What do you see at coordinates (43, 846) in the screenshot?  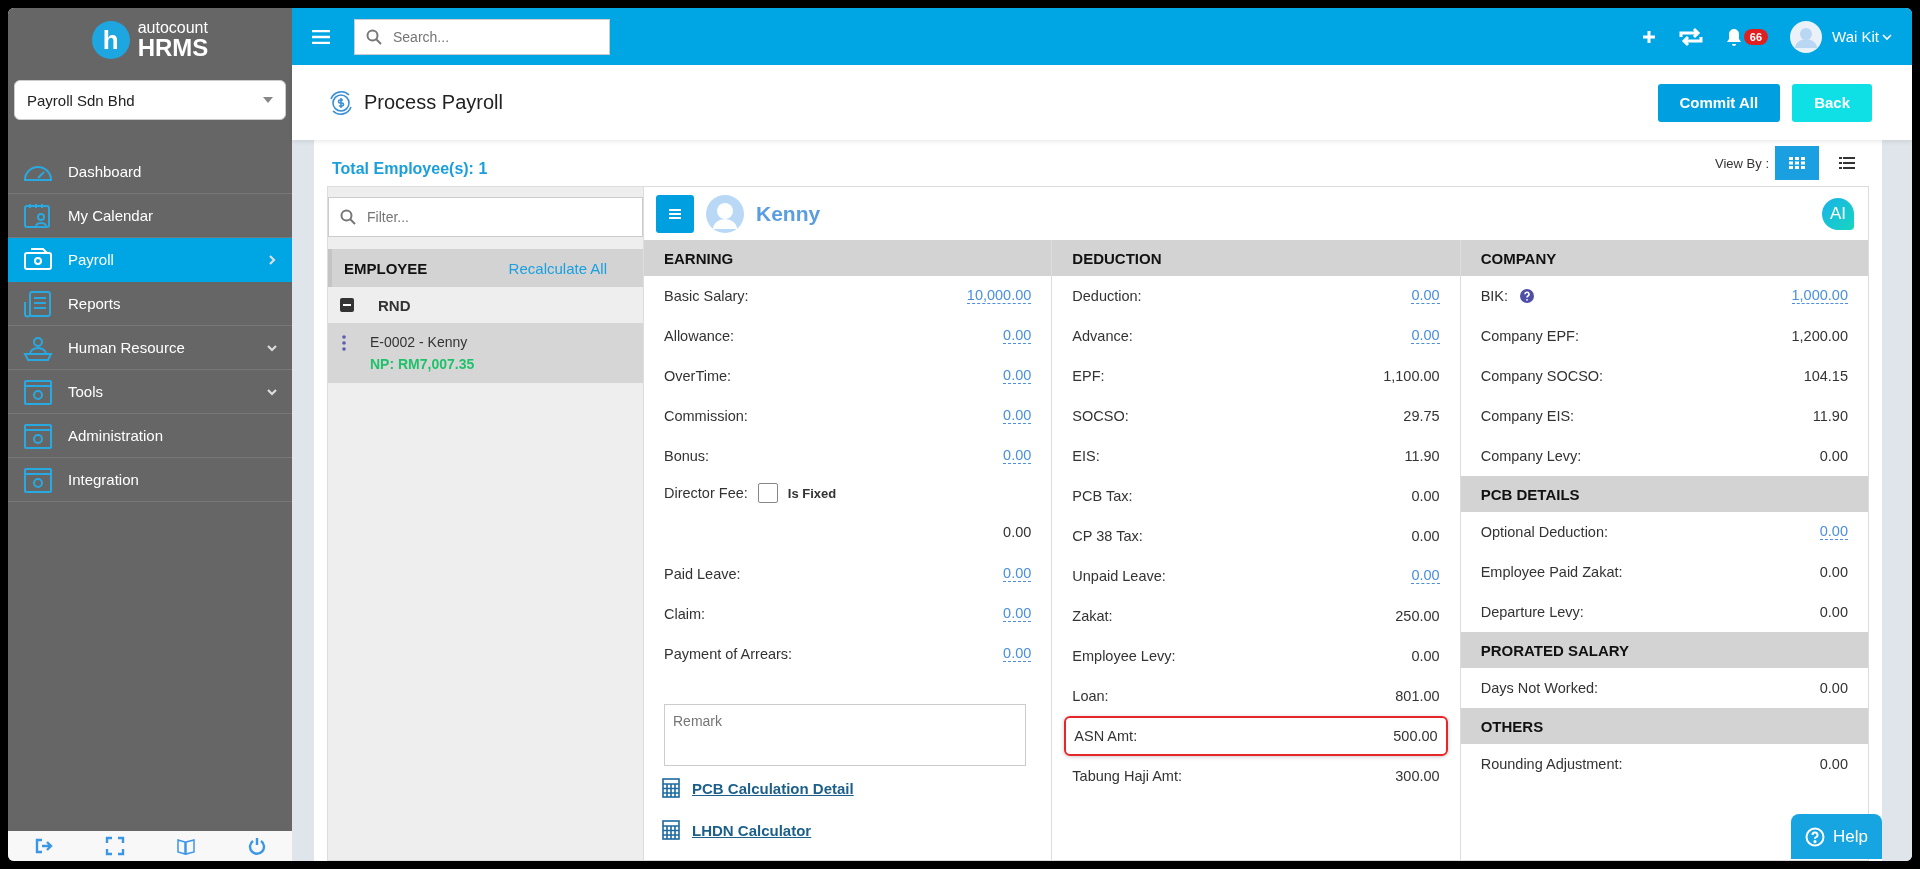 I see `logout-icon` at bounding box center [43, 846].